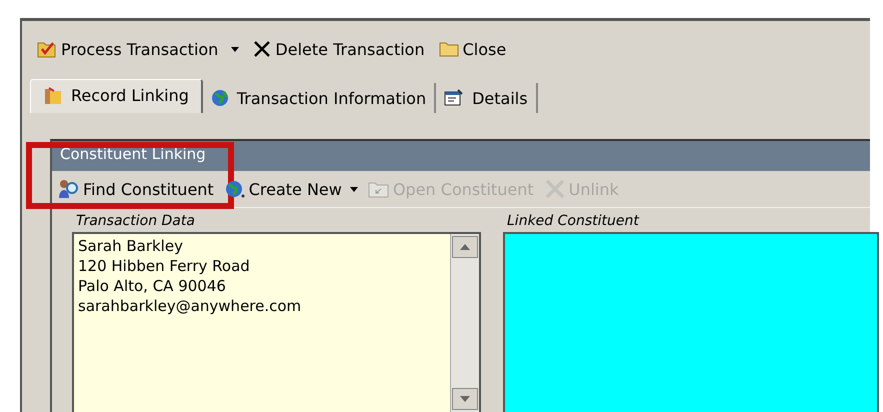 This screenshot has height=412, width=883. I want to click on folders-icon, so click(53, 96).